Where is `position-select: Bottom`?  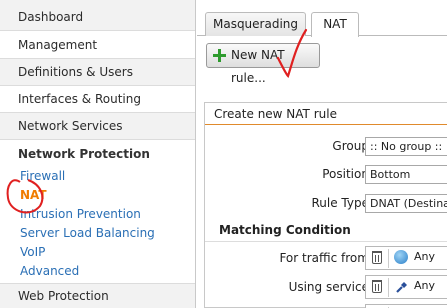 position-select: Bottom is located at coordinates (406, 174).